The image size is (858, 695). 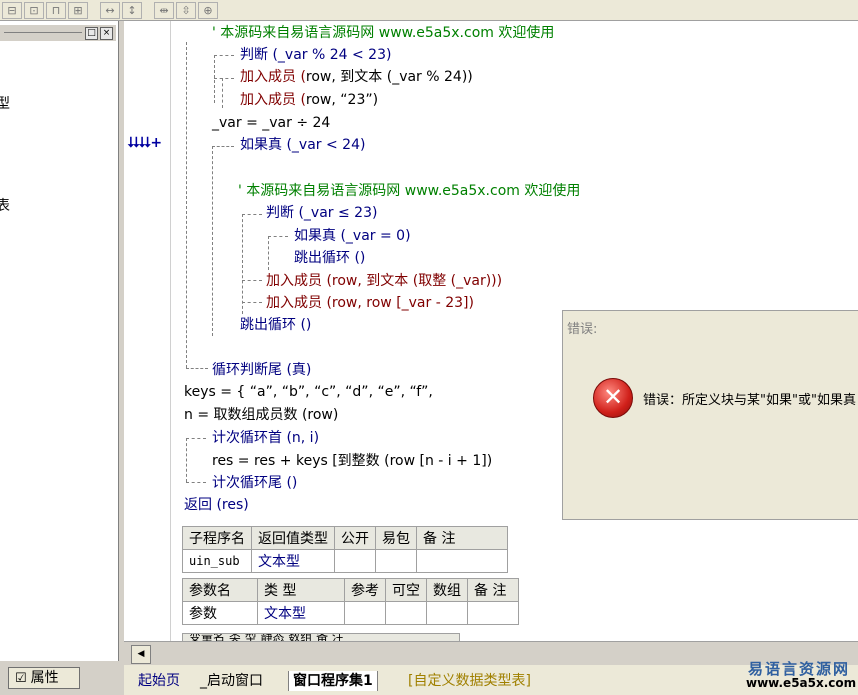 I want to click on code-line: 加入成员 (row, row [_var - 23]), so click(x=370, y=303).